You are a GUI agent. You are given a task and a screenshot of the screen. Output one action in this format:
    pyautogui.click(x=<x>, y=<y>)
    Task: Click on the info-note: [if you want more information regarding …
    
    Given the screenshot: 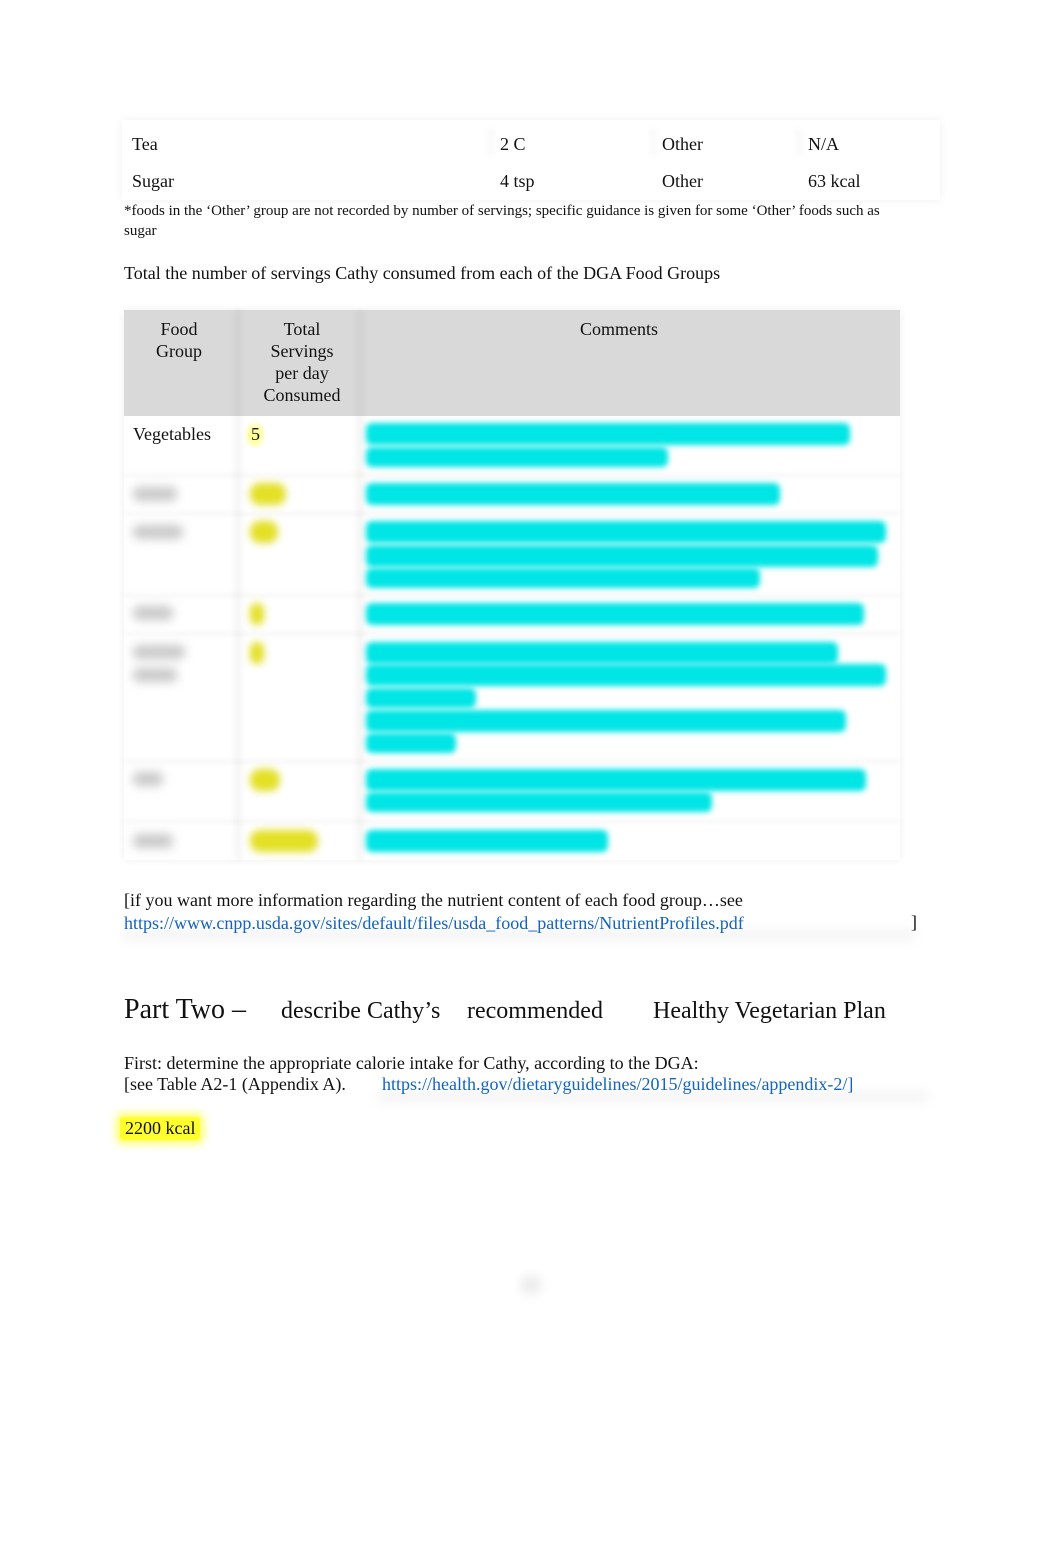 What is the action you would take?
    pyautogui.click(x=434, y=912)
    